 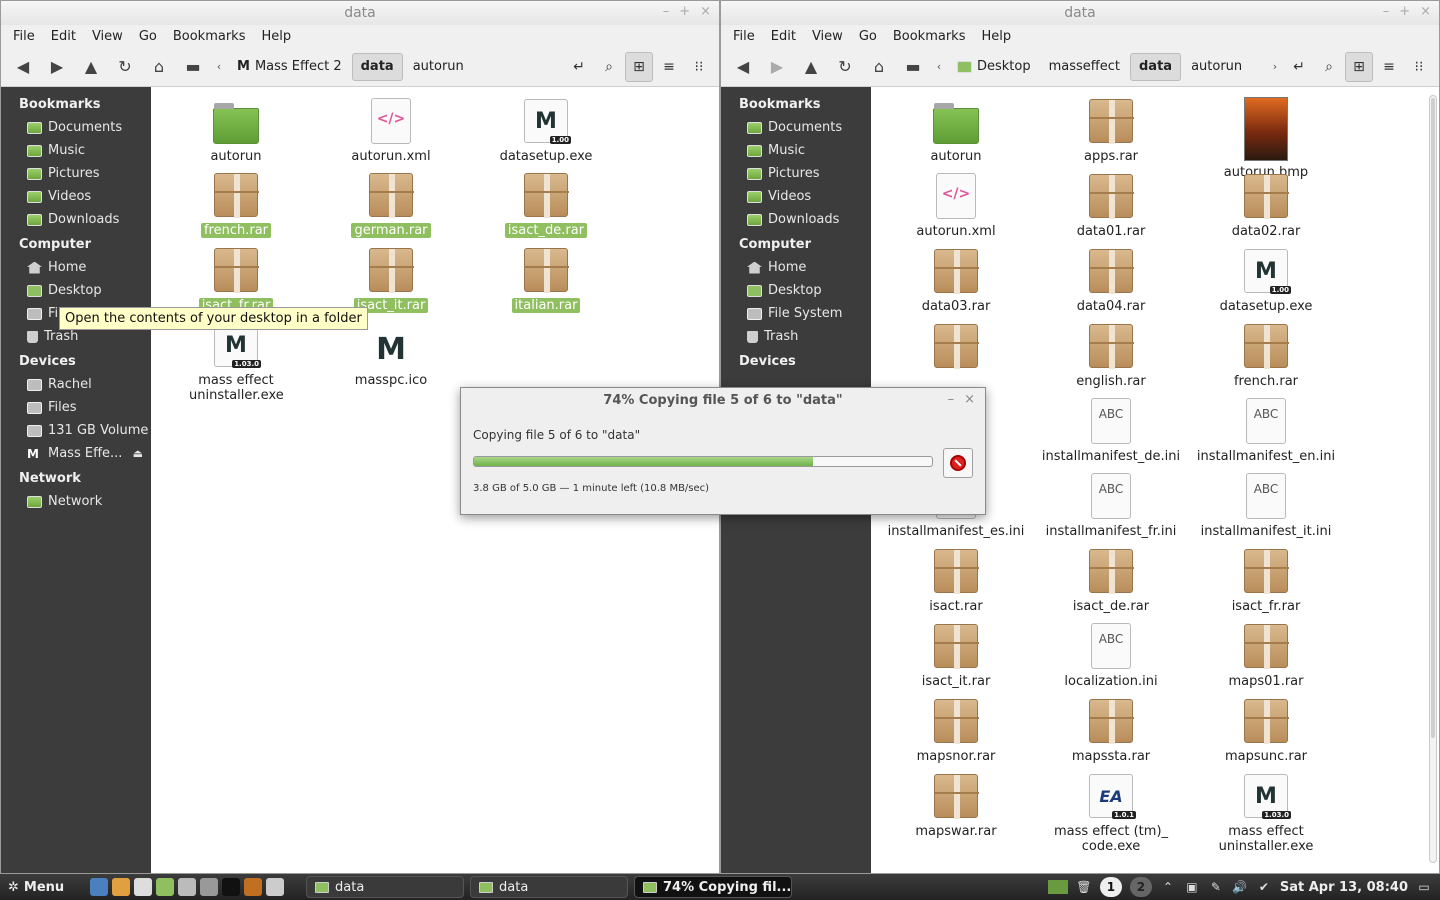 What do you see at coordinates (1140, 887) in the screenshot?
I see `workspace-2: 2` at bounding box center [1140, 887].